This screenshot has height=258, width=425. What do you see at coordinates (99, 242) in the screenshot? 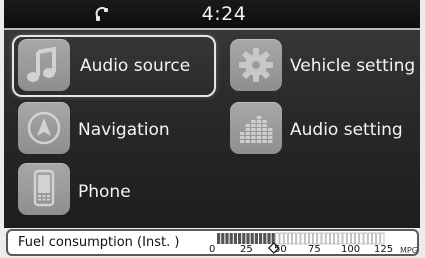
I see `fuel-consumption-label: Fuel consumption (Inst. )` at bounding box center [99, 242].